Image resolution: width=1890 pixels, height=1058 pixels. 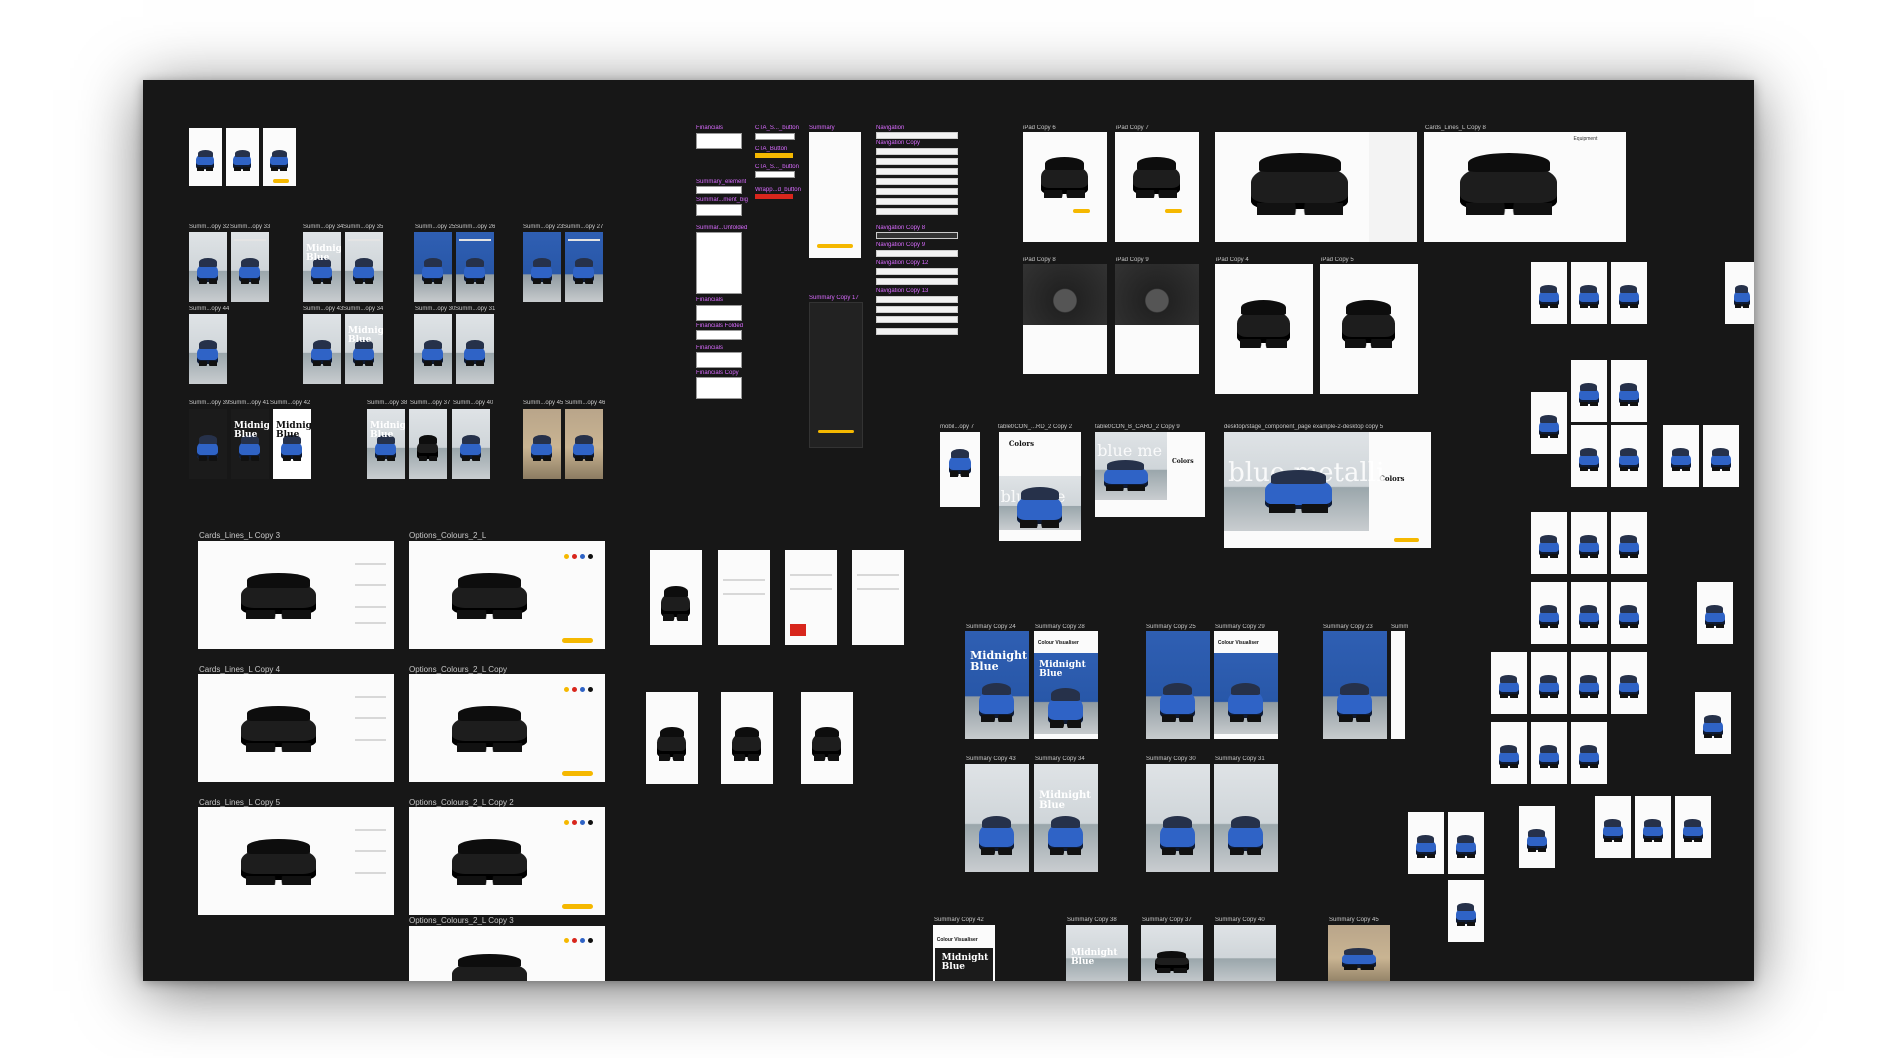 What do you see at coordinates (1040, 486) in the screenshot?
I see `artboard: Colors blue me` at bounding box center [1040, 486].